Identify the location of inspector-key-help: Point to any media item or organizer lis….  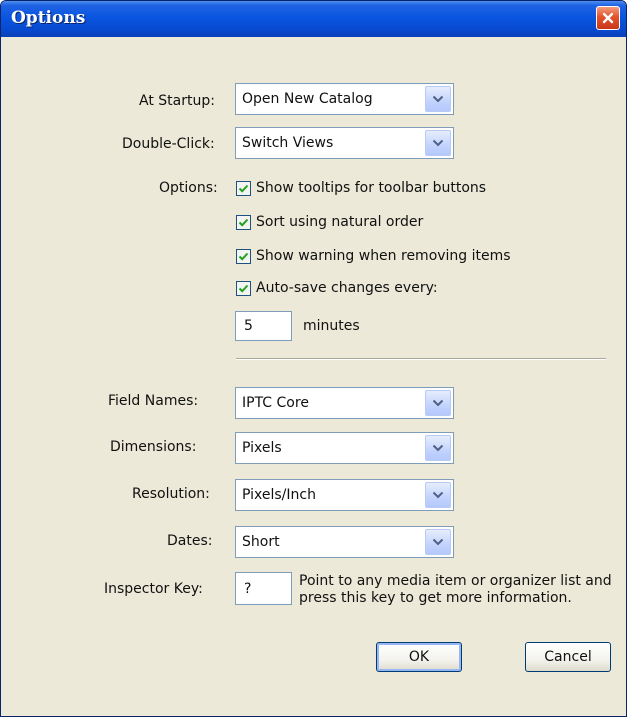
(455, 589).